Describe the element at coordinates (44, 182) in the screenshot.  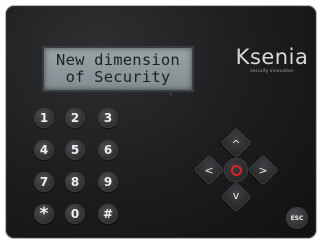
I see `key-7: 7` at that location.